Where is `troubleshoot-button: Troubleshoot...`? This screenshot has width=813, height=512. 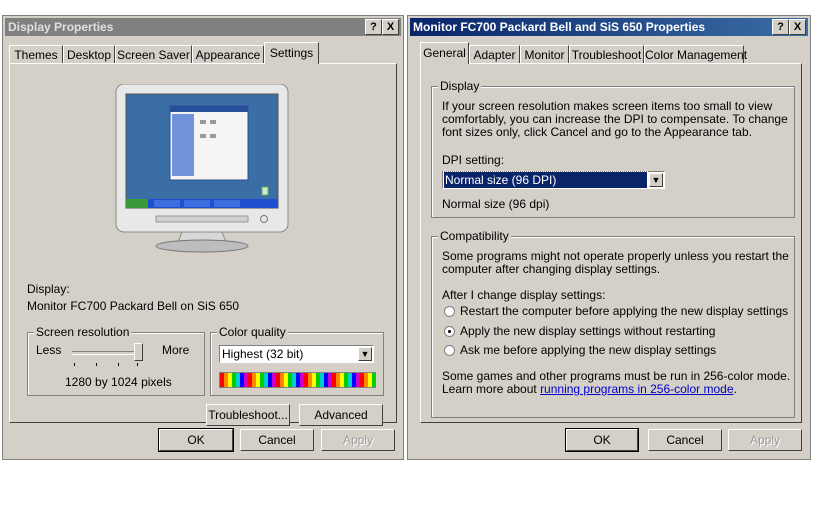 troubleshoot-button: Troubleshoot... is located at coordinates (248, 415).